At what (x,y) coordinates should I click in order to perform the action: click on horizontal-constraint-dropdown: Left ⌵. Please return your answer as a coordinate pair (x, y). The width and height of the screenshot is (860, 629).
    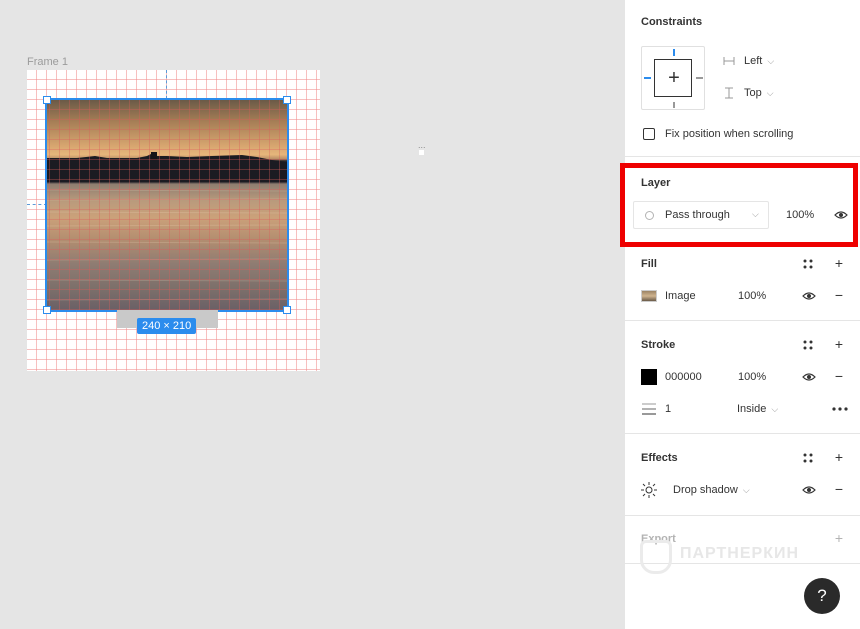
    Looking at the image, I should click on (748, 61).